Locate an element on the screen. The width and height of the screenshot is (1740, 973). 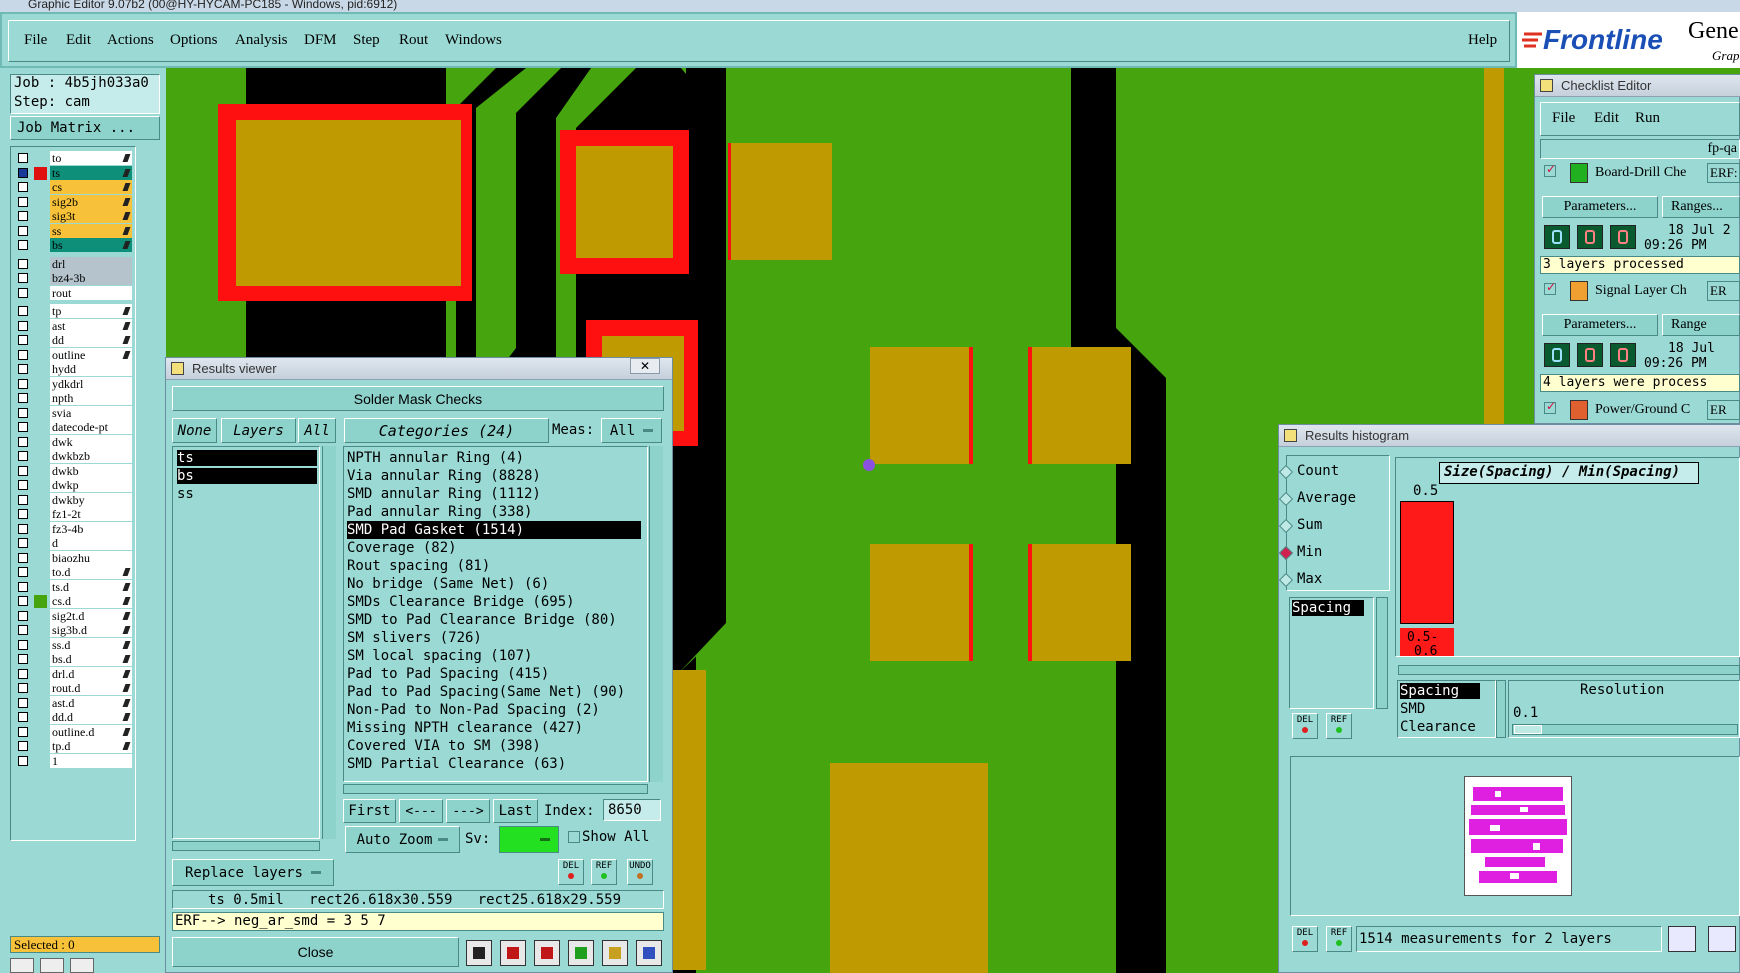
layer-row-rout.d: rout.d is located at coordinates (73, 688).